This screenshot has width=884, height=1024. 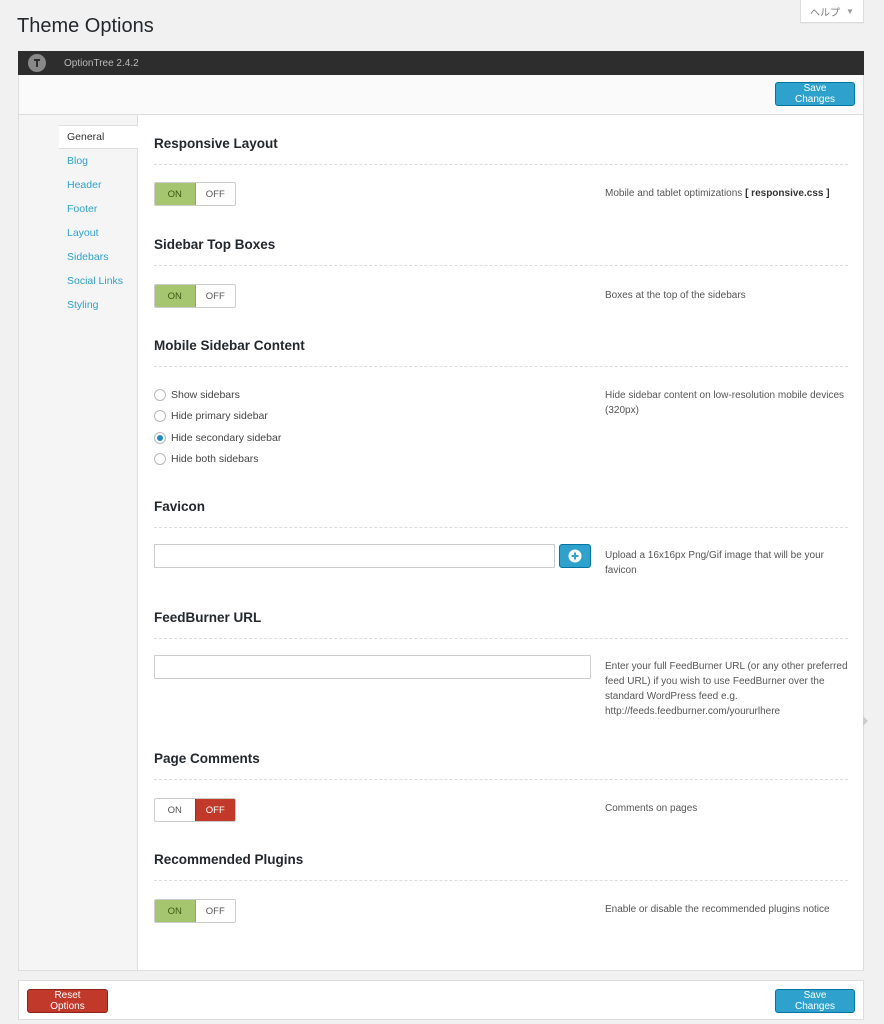 What do you see at coordinates (501, 149) in the screenshot?
I see `section-title: Responsive Layout` at bounding box center [501, 149].